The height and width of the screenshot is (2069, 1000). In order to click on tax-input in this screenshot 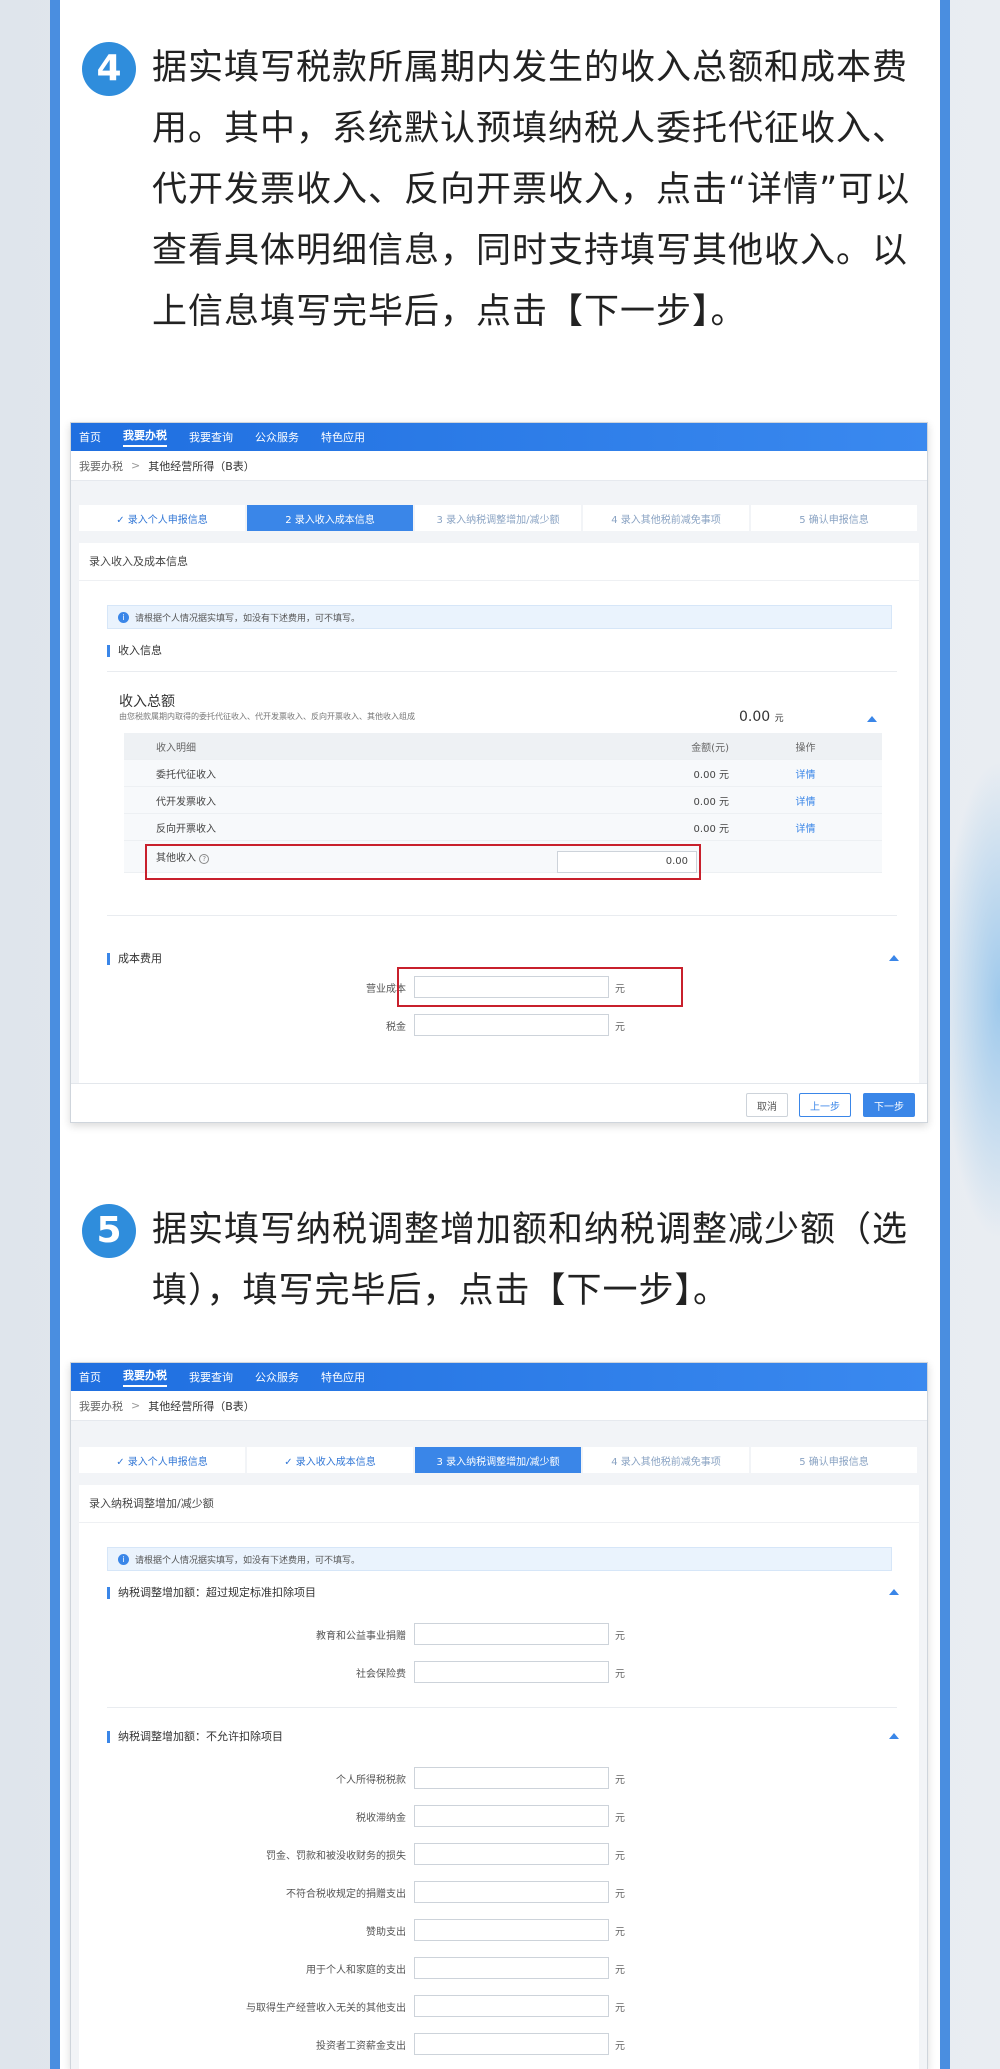, I will do `click(511, 1025)`.